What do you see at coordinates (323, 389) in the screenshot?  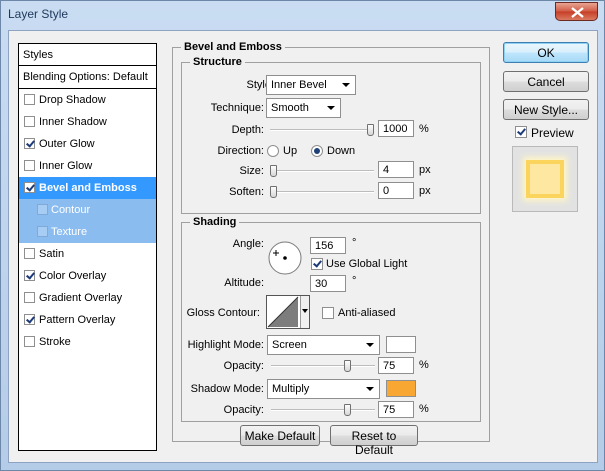 I see `shadow-mode-select: Multiply` at bounding box center [323, 389].